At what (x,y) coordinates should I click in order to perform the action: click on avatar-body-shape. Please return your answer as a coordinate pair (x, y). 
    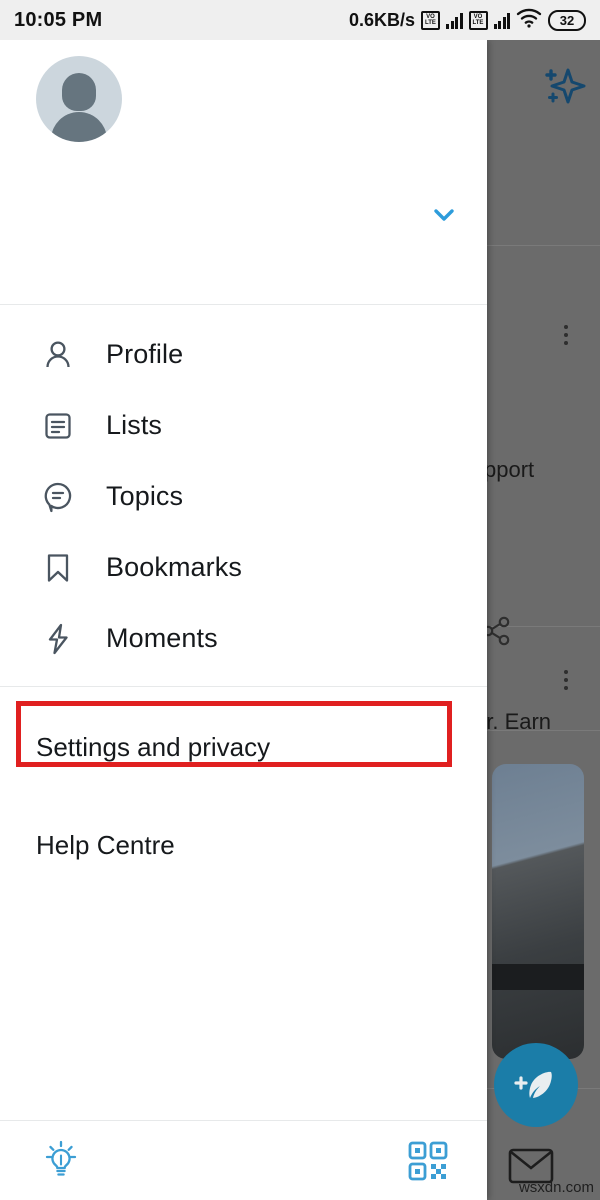
    Looking at the image, I should click on (79, 127).